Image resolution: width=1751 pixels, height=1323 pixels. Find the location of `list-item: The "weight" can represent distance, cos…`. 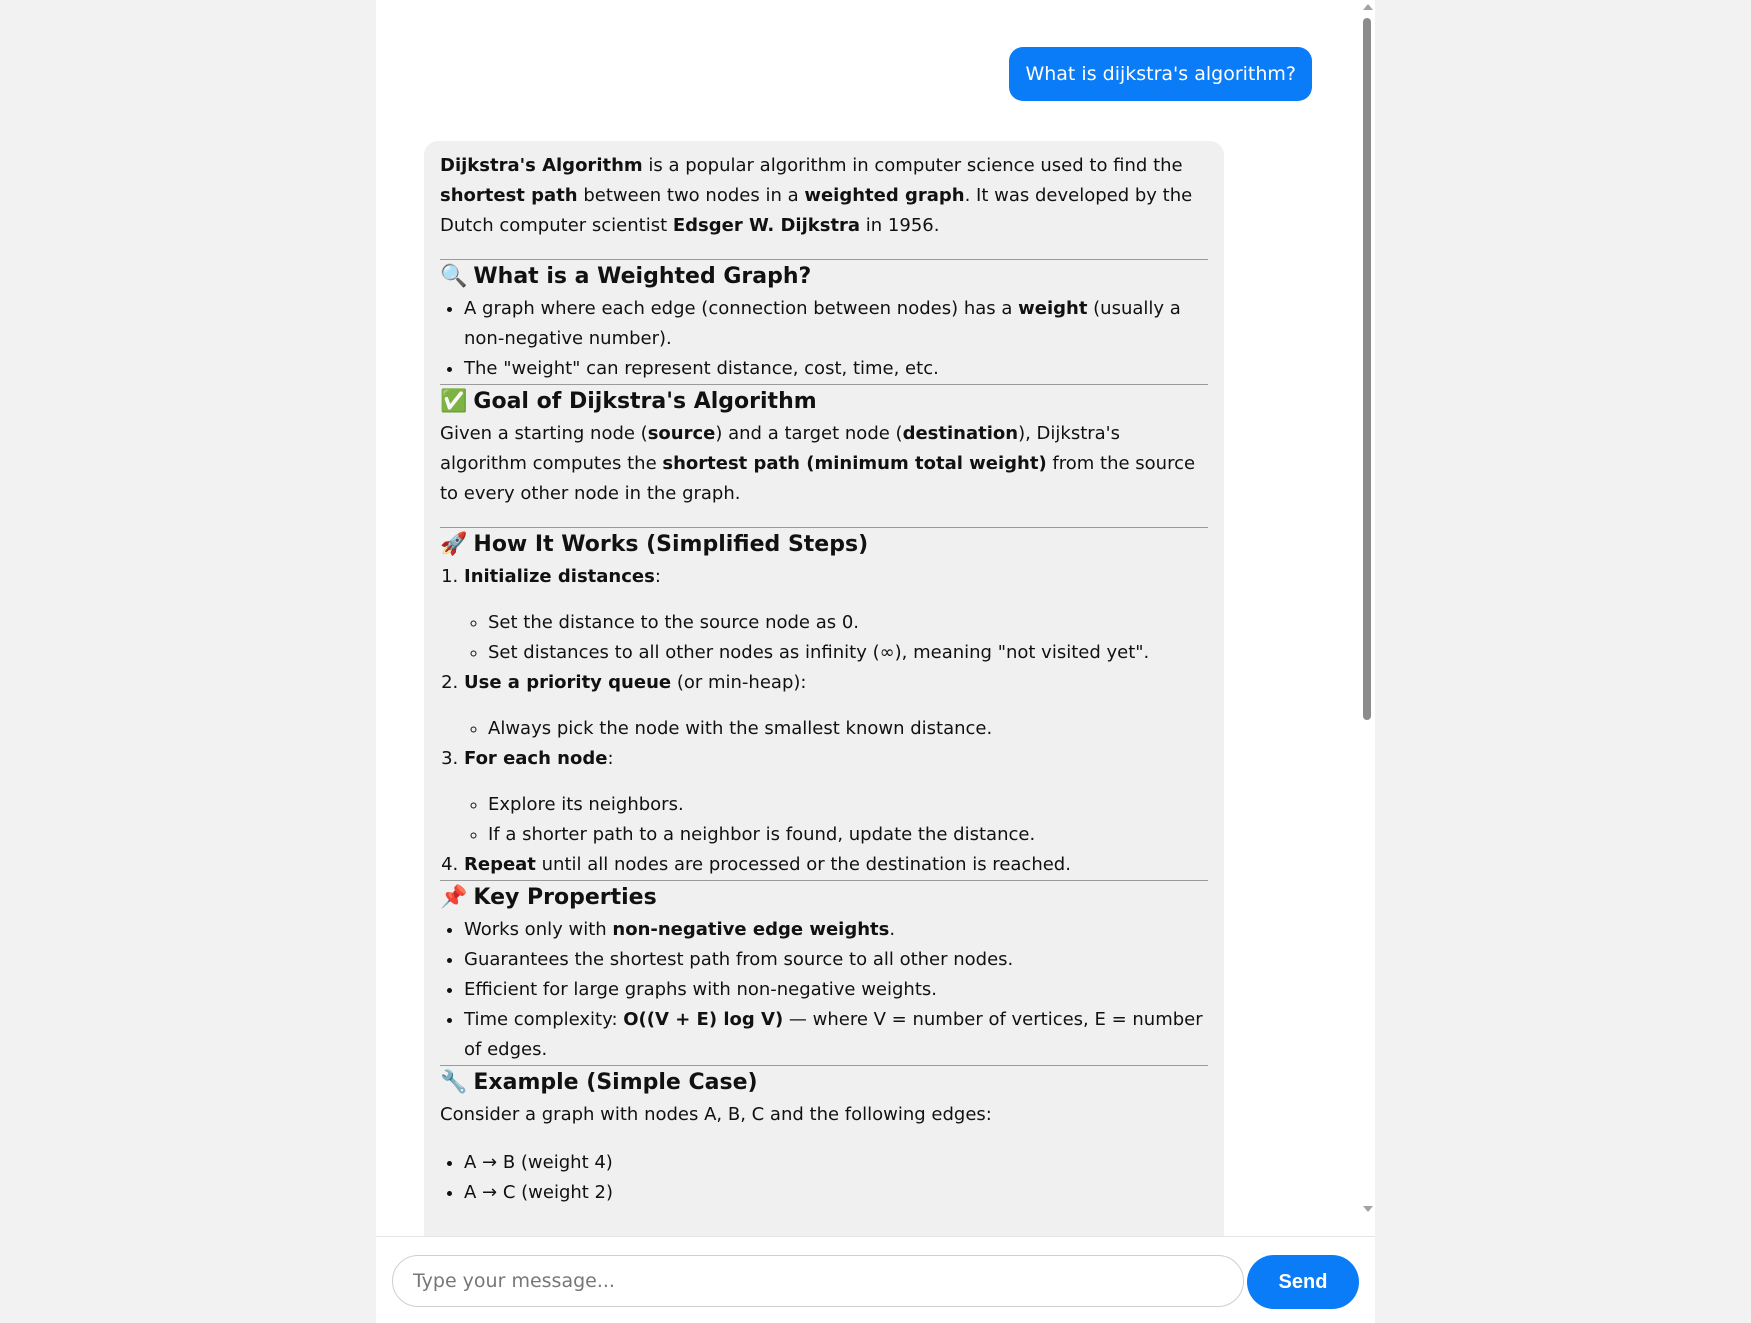

list-item: The "weight" can represent distance, cos… is located at coordinates (836, 369).